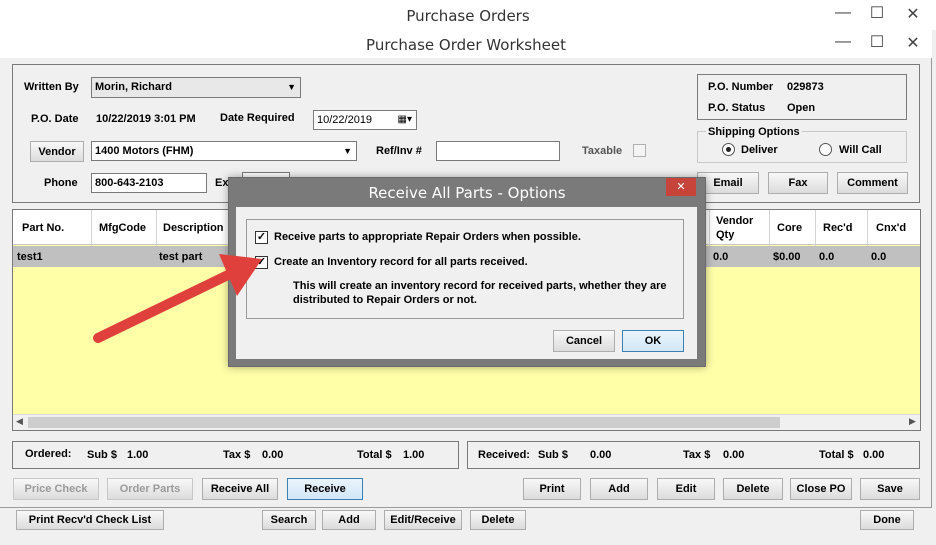  Describe the element at coordinates (734, 228) in the screenshot. I see `col-header-vendor-qty: Vendor Qty` at that location.